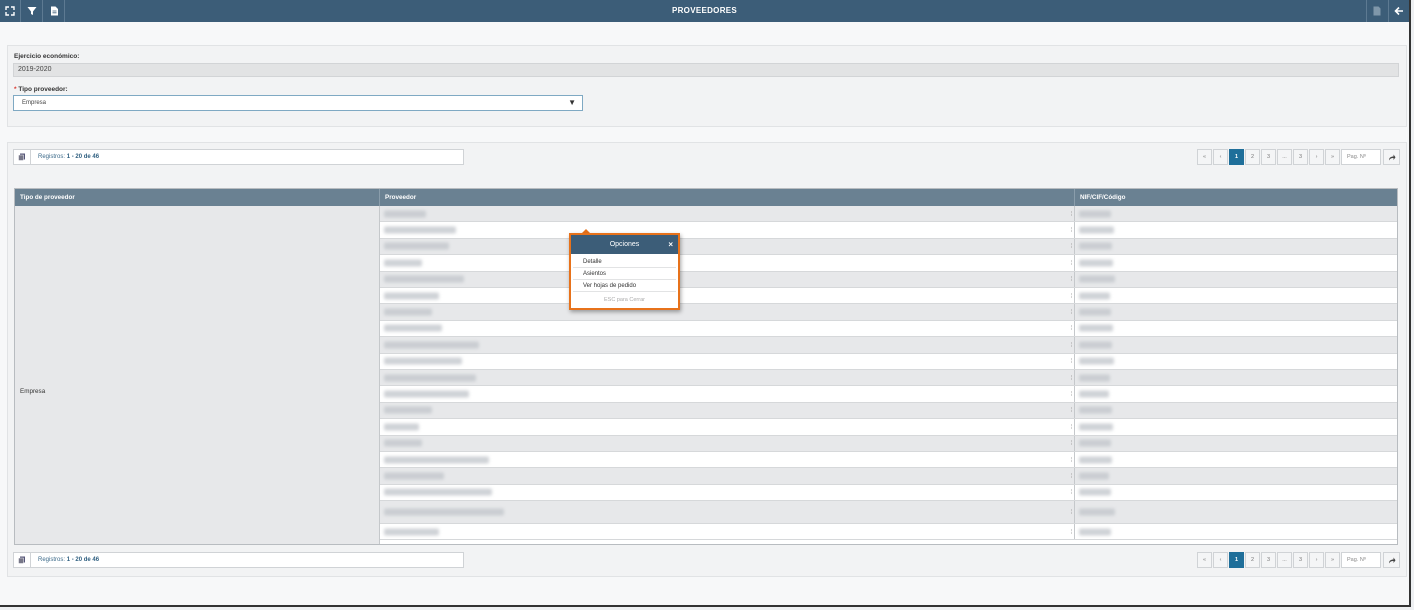 The width and height of the screenshot is (1414, 610). What do you see at coordinates (197, 197) in the screenshot?
I see `header-tipo-proveedor: Tipo de proveedor` at bounding box center [197, 197].